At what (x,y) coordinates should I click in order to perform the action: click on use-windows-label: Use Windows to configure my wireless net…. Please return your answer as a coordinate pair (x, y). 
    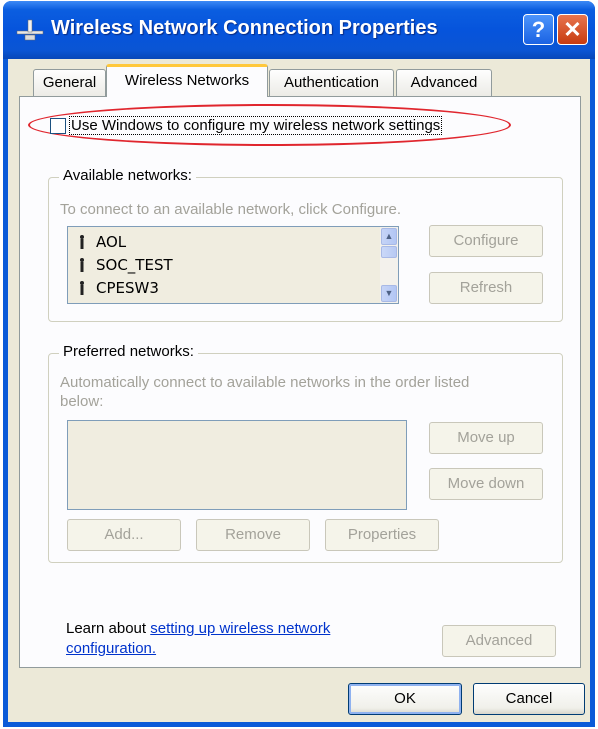
    Looking at the image, I should click on (256, 125).